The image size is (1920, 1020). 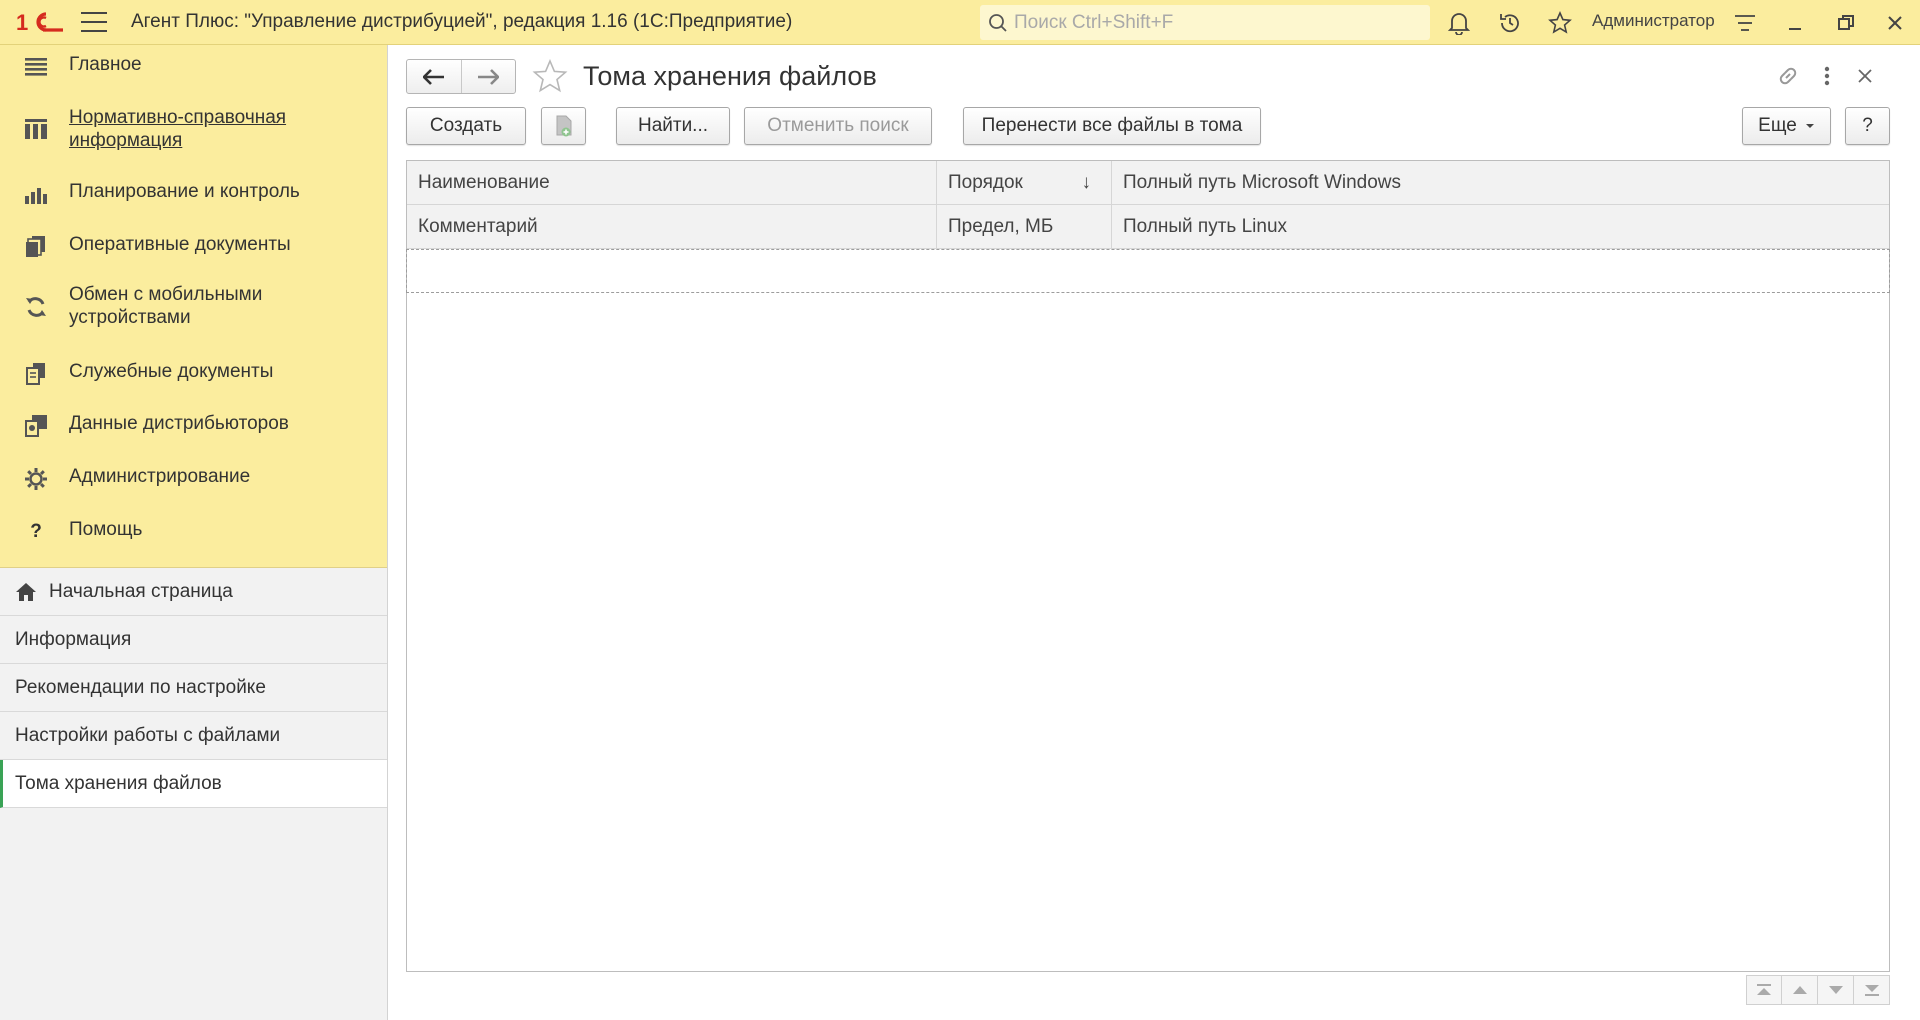 I want to click on arrow-right-icon, so click(x=489, y=76).